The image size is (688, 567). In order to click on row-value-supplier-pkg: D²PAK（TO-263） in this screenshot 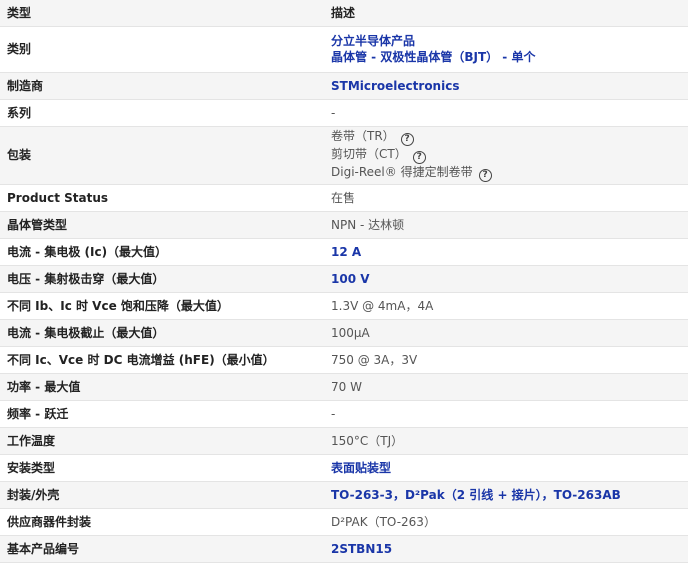, I will do `click(506, 522)`.